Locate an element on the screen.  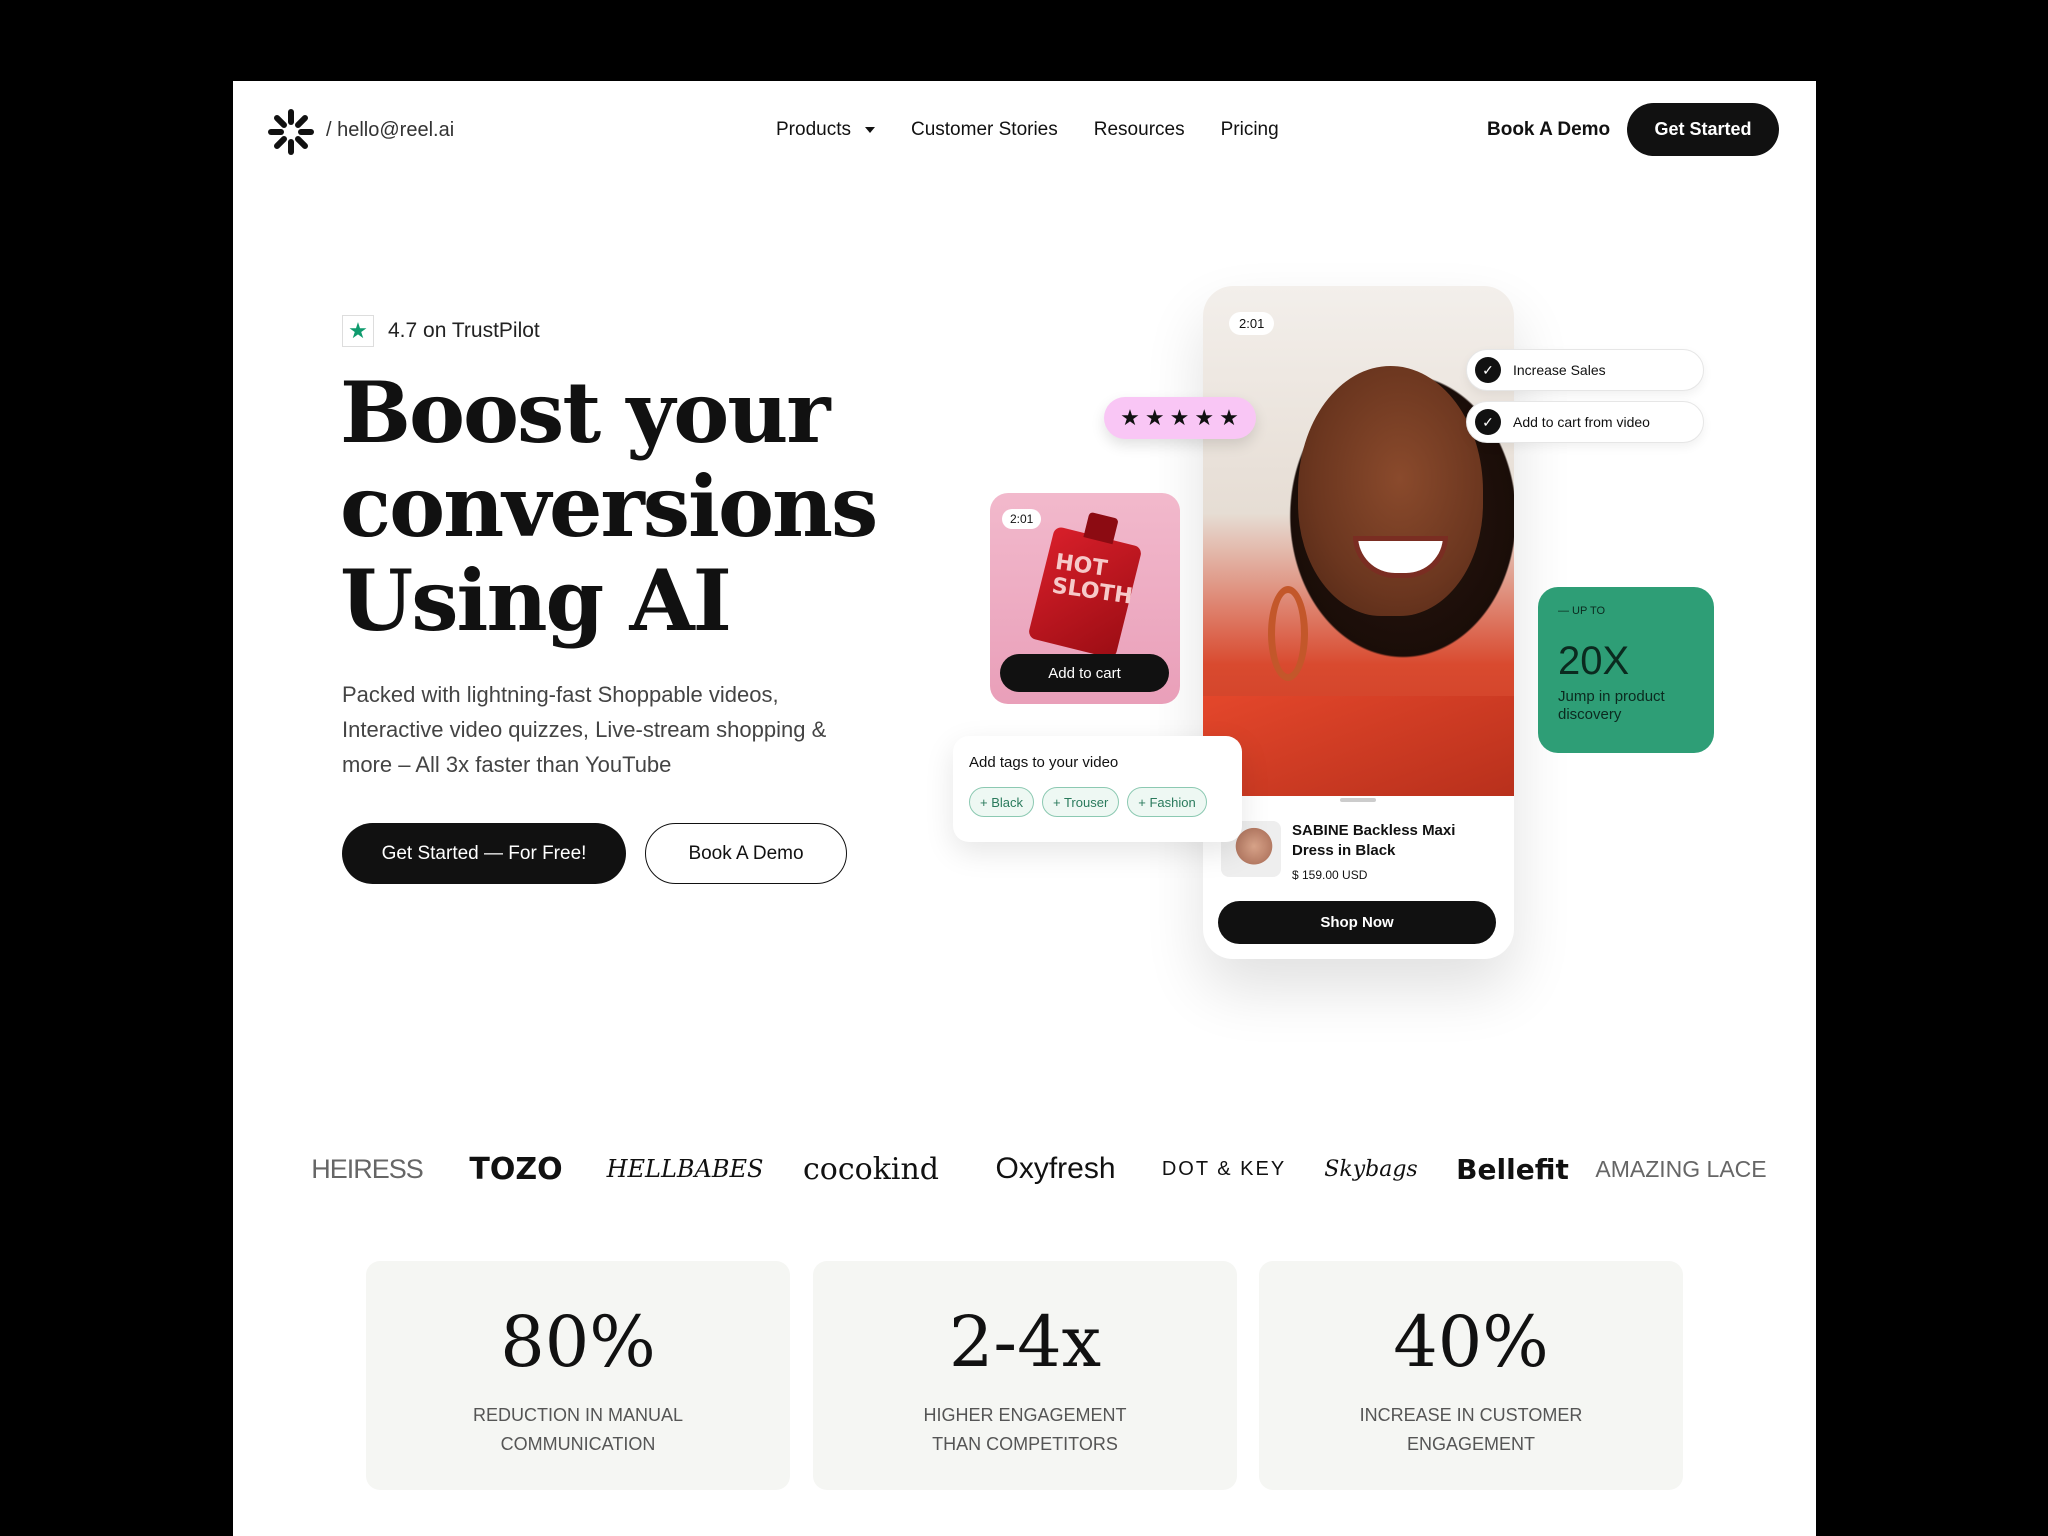
stat-label-line: ENGAGEMENT is located at coordinates (1470, 1444).